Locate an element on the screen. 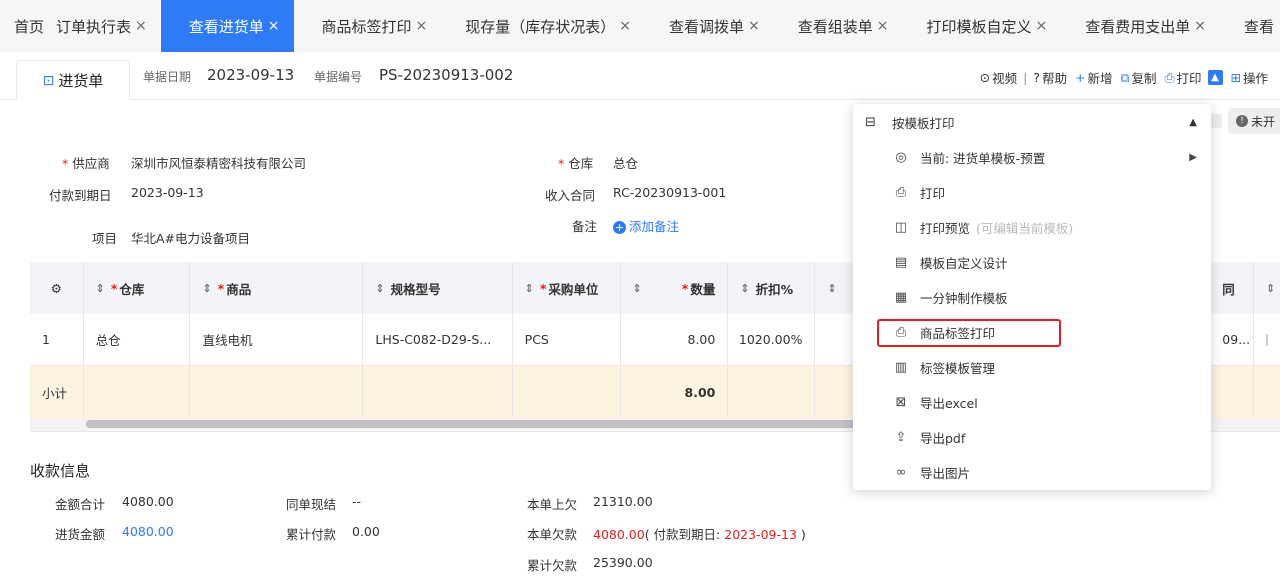 Image resolution: width=1280 pixels, height=576 pixels. row-warehouse: 总仓 is located at coordinates (137, 339).